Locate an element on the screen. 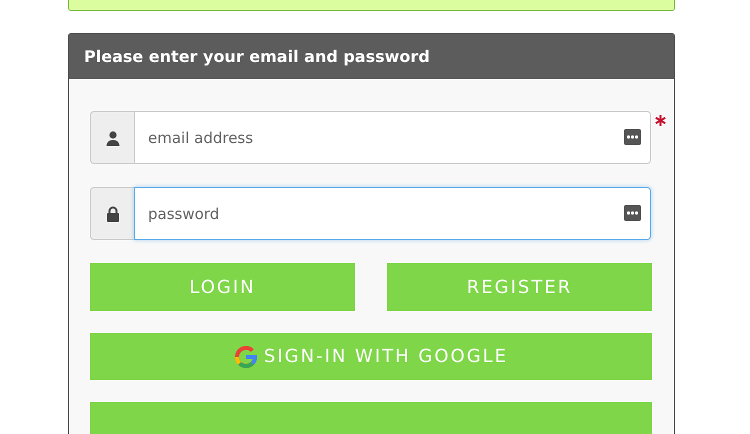 The image size is (750, 434). google-sign-in-button: SIGN-IN WITH GOOGLE is located at coordinates (371, 356).